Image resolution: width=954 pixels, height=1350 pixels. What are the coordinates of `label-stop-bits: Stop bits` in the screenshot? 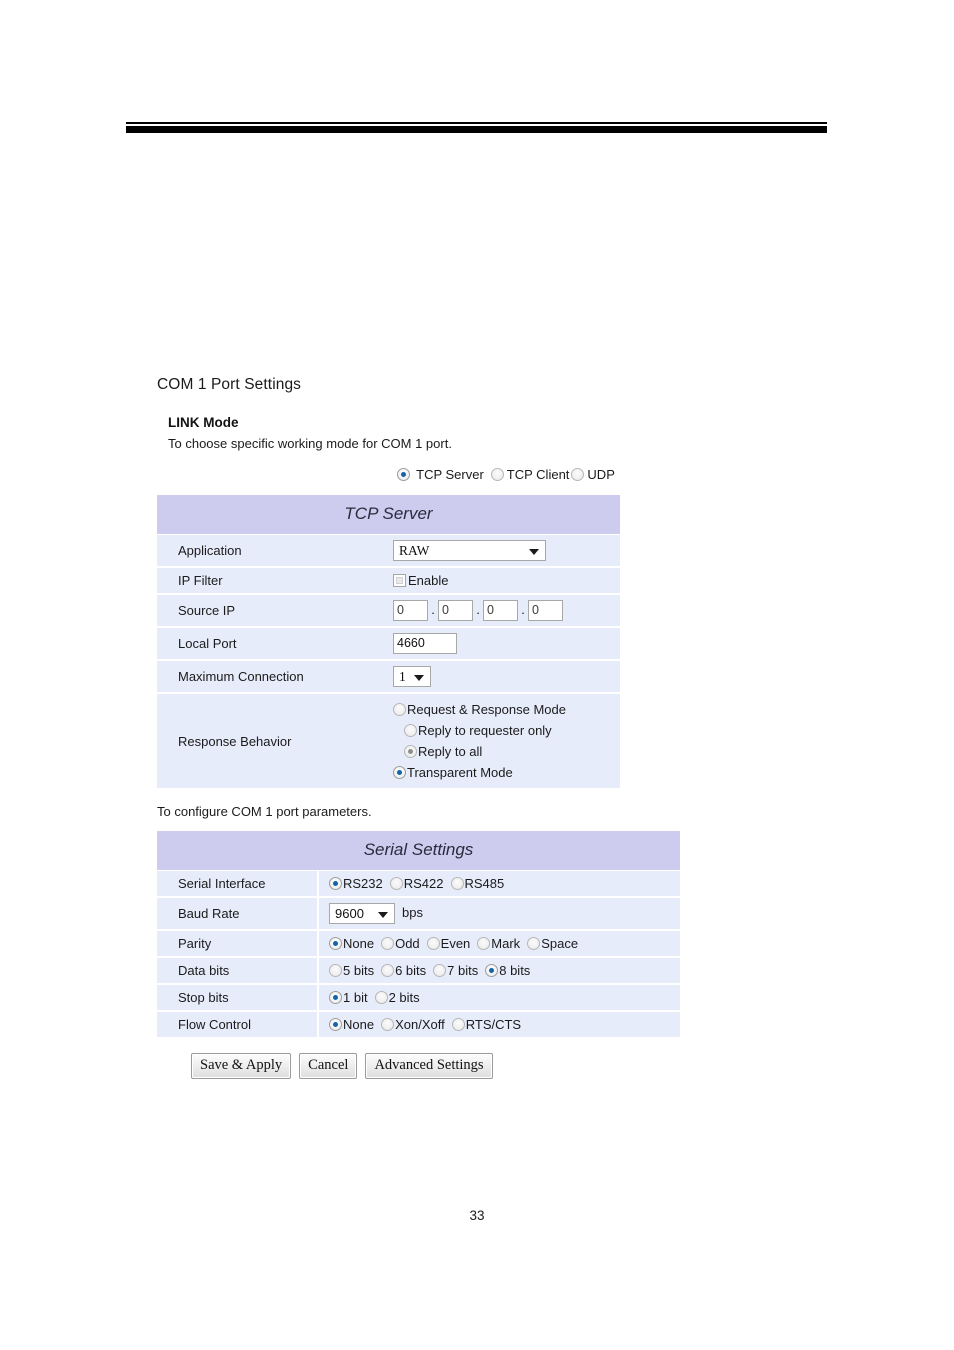 It's located at (238, 998).